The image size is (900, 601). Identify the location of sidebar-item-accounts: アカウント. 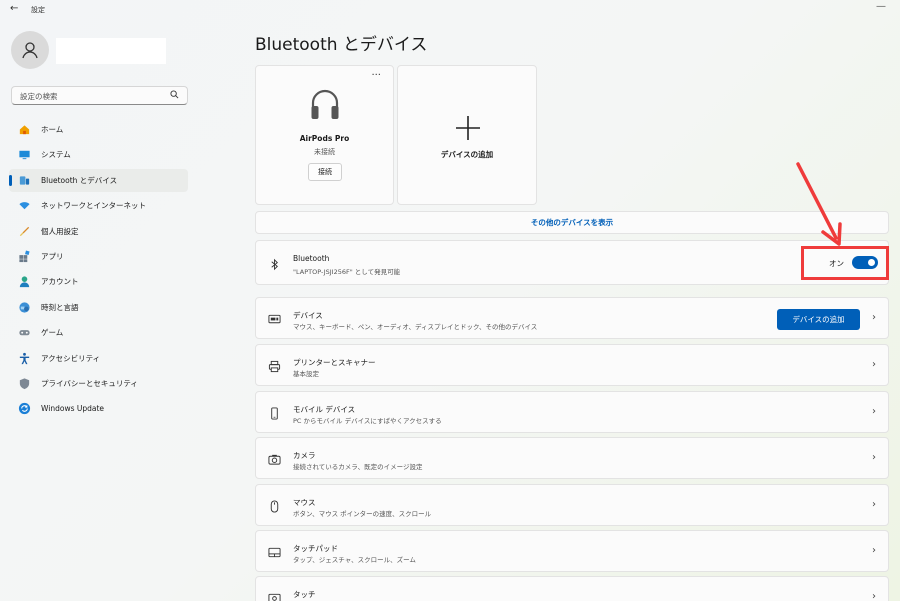
(98, 281).